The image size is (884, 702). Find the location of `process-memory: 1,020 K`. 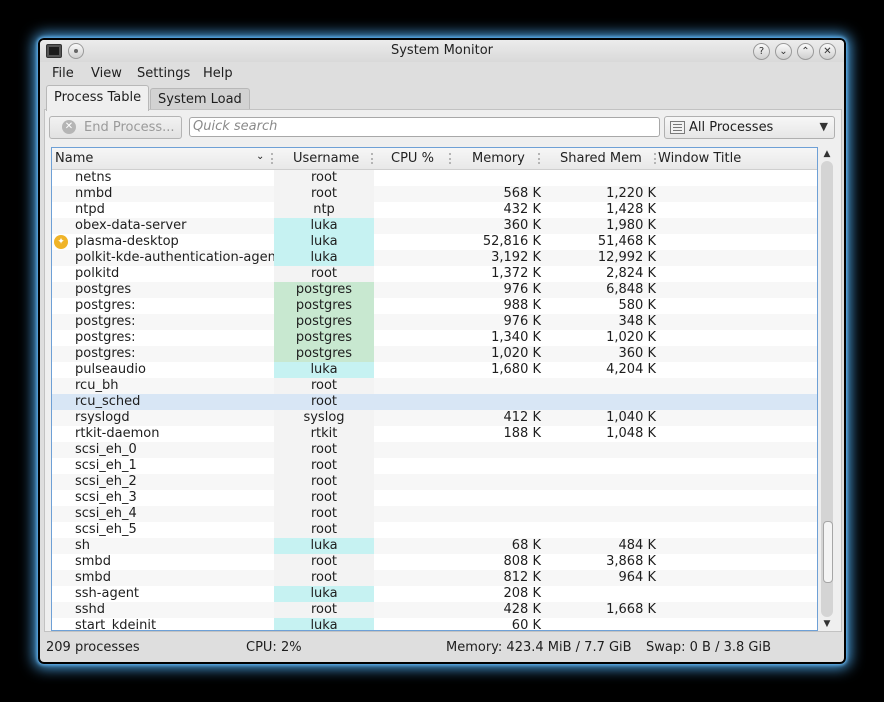

process-memory: 1,020 K is located at coordinates (516, 353).